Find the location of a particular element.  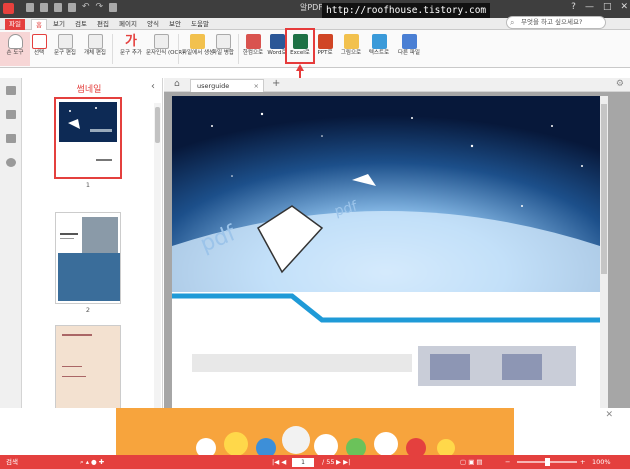

edit-object-button: 개체 편집 is located at coordinates (95, 49).